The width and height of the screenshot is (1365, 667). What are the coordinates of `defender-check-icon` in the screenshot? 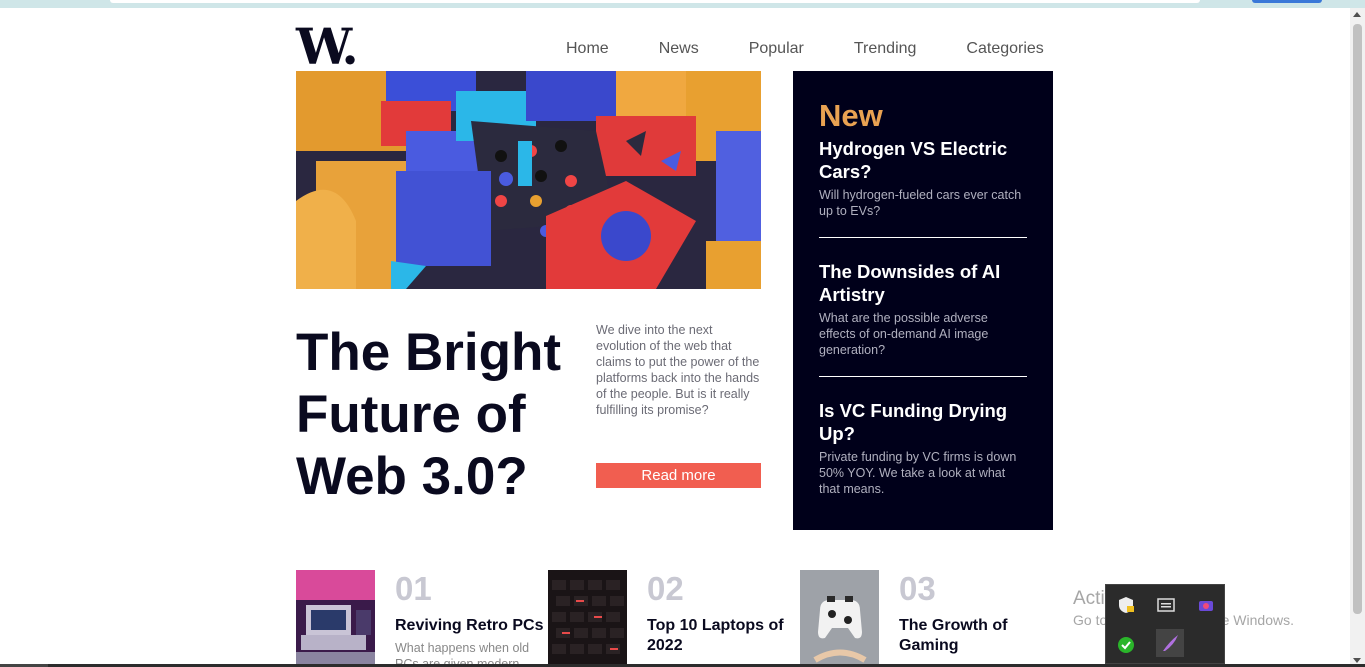 It's located at (1126, 645).